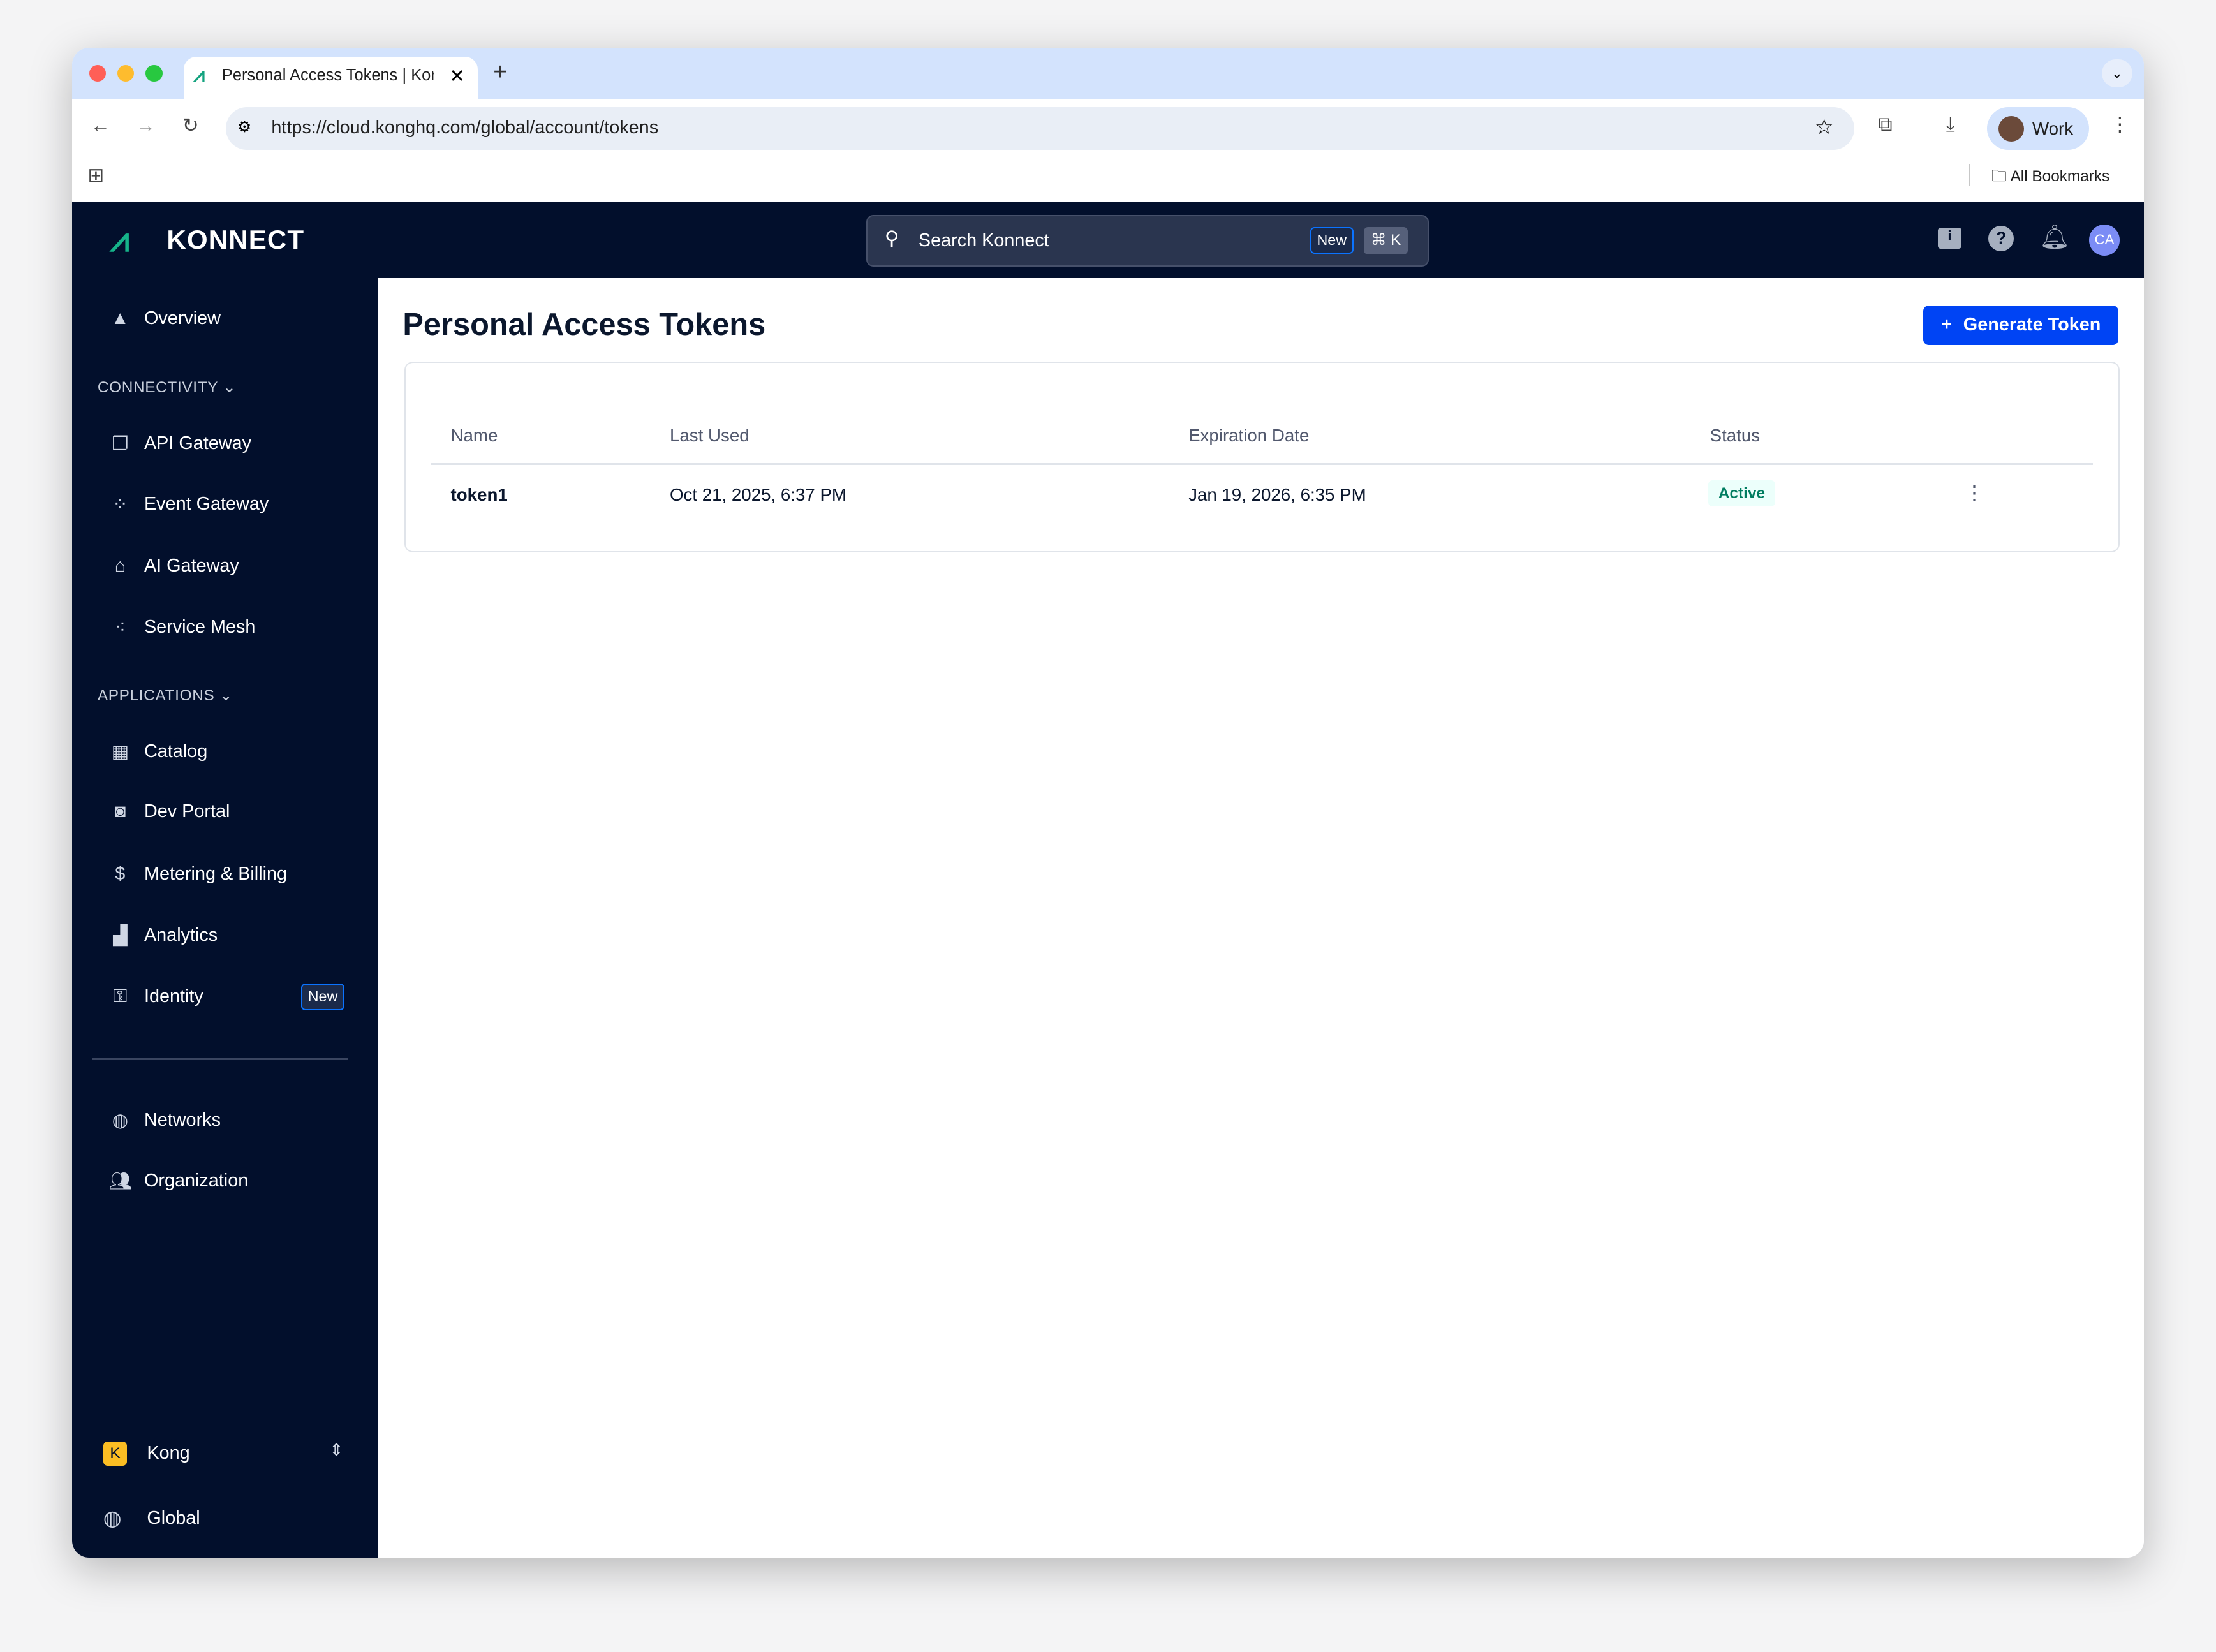  I want to click on bookmarks-bar: ⊞ 🗀 All Bookmarks, so click(1108, 177).